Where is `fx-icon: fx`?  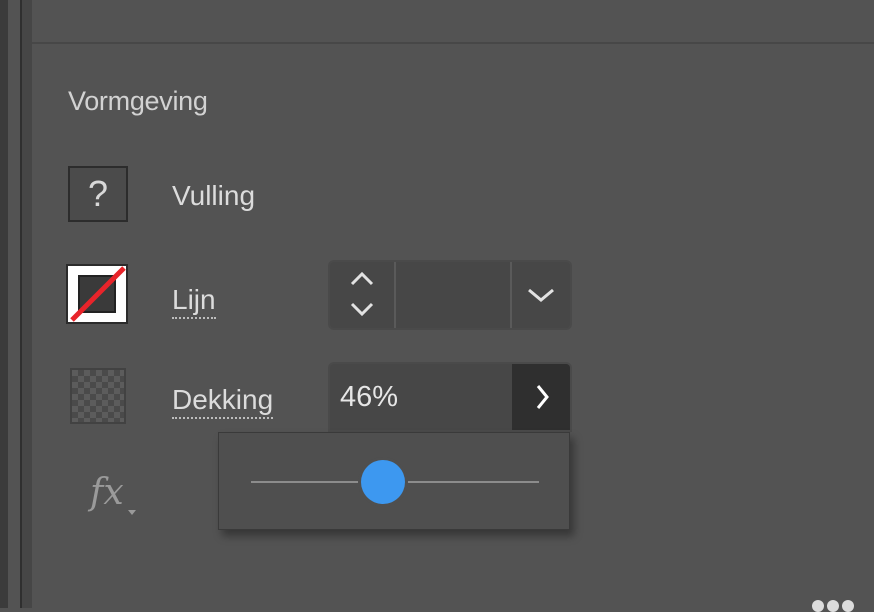 fx-icon: fx is located at coordinates (107, 492).